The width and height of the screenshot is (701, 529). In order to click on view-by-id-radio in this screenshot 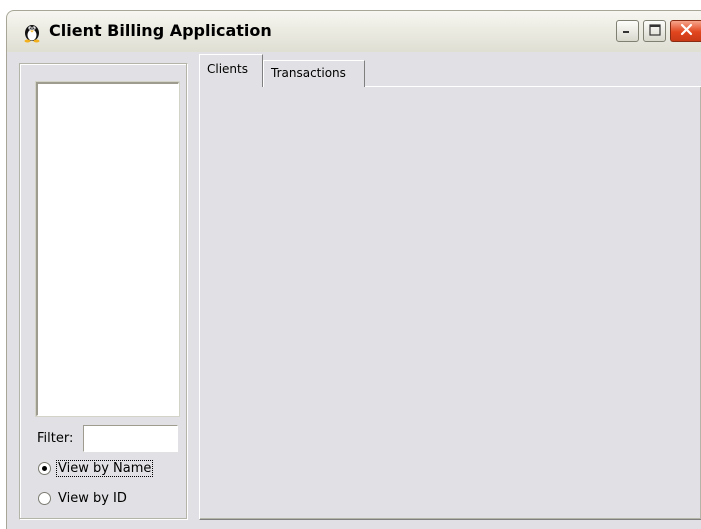, I will do `click(44, 498)`.